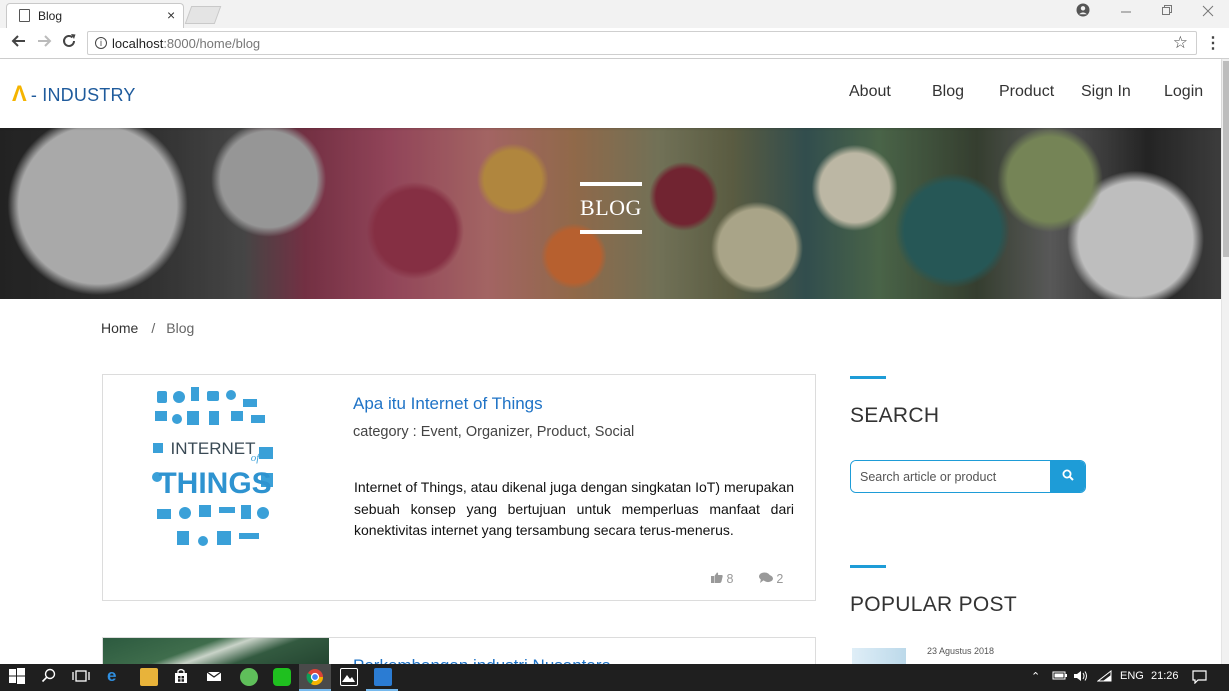 This screenshot has height=691, width=1229. Describe the element at coordinates (282, 677) in the screenshot. I see `line-app-icon` at that location.